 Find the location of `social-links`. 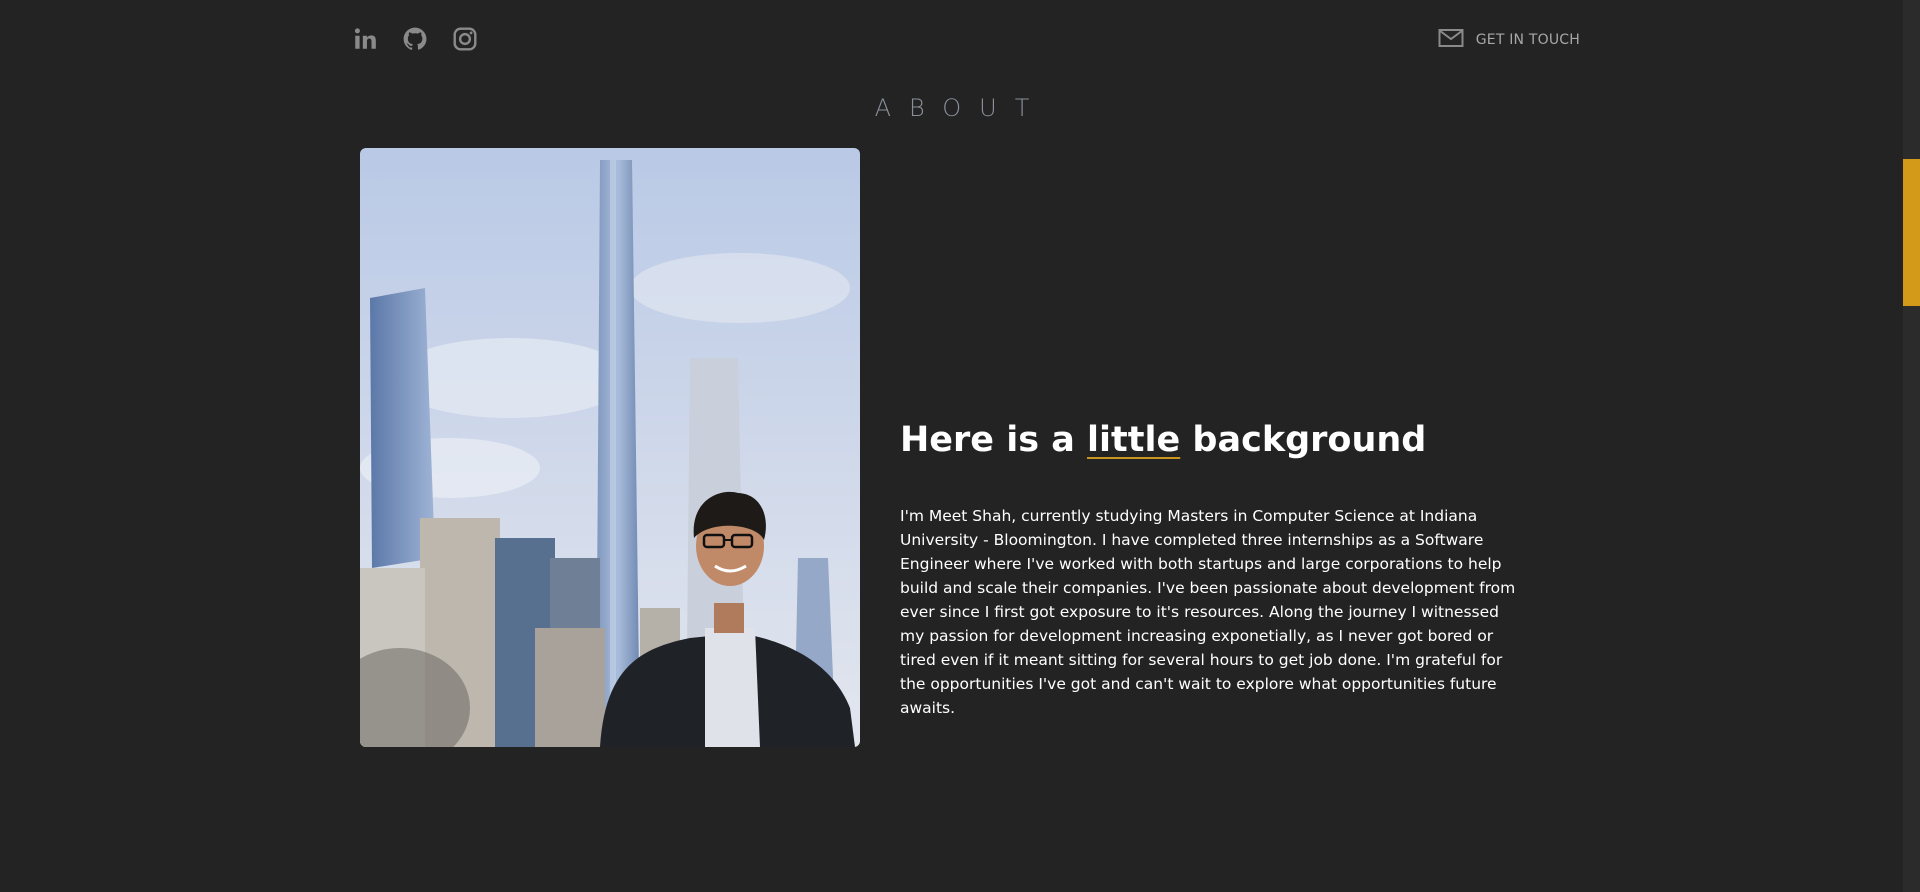

social-links is located at coordinates (415, 39).